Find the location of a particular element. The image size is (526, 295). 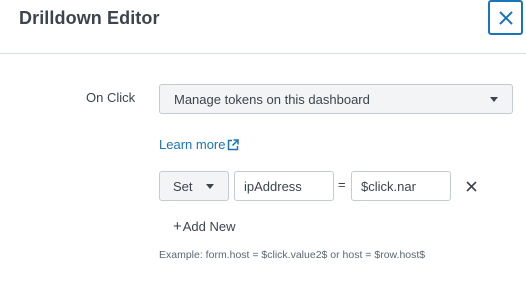

close-icon is located at coordinates (505, 17).